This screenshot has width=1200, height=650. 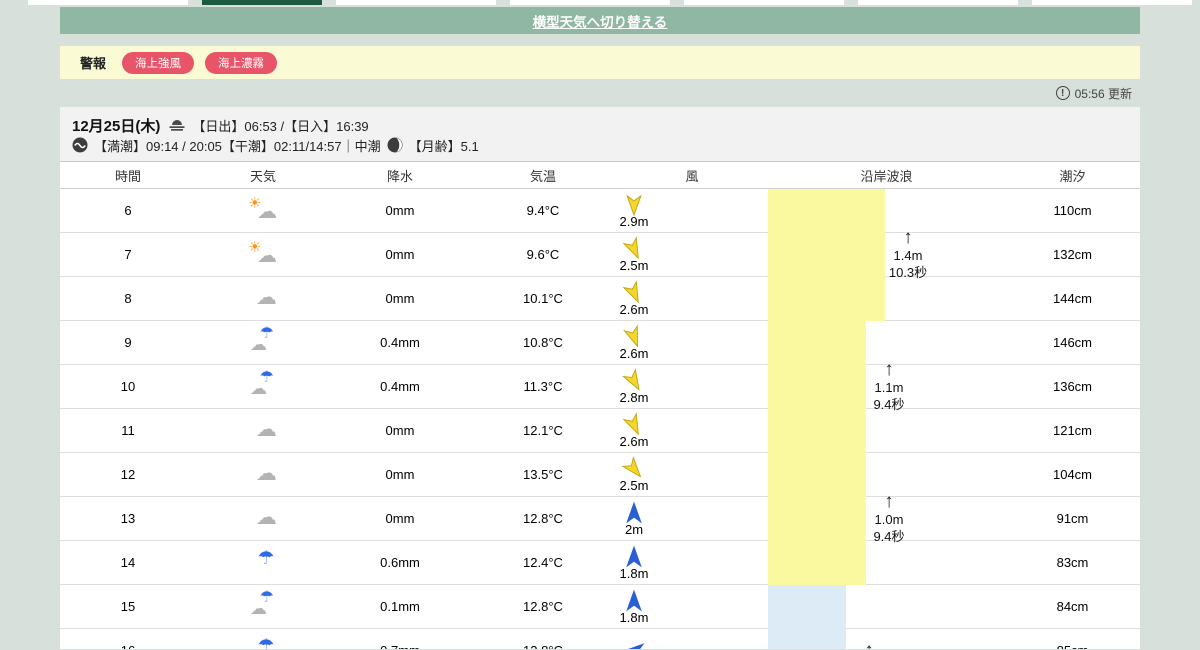 What do you see at coordinates (128, 606) in the screenshot?
I see `time-cell: 15` at bounding box center [128, 606].